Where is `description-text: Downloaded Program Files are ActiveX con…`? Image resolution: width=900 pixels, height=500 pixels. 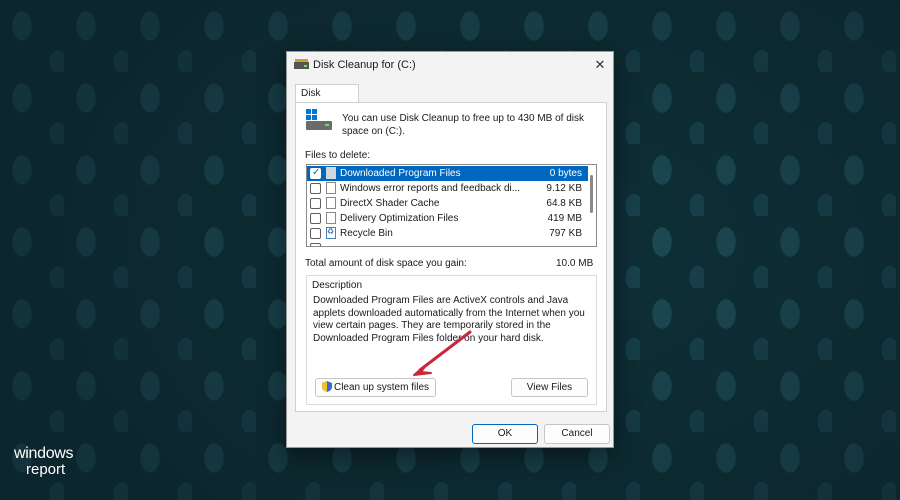
description-text: Downloaded Program Files are ActiveX con… is located at coordinates (449, 319).